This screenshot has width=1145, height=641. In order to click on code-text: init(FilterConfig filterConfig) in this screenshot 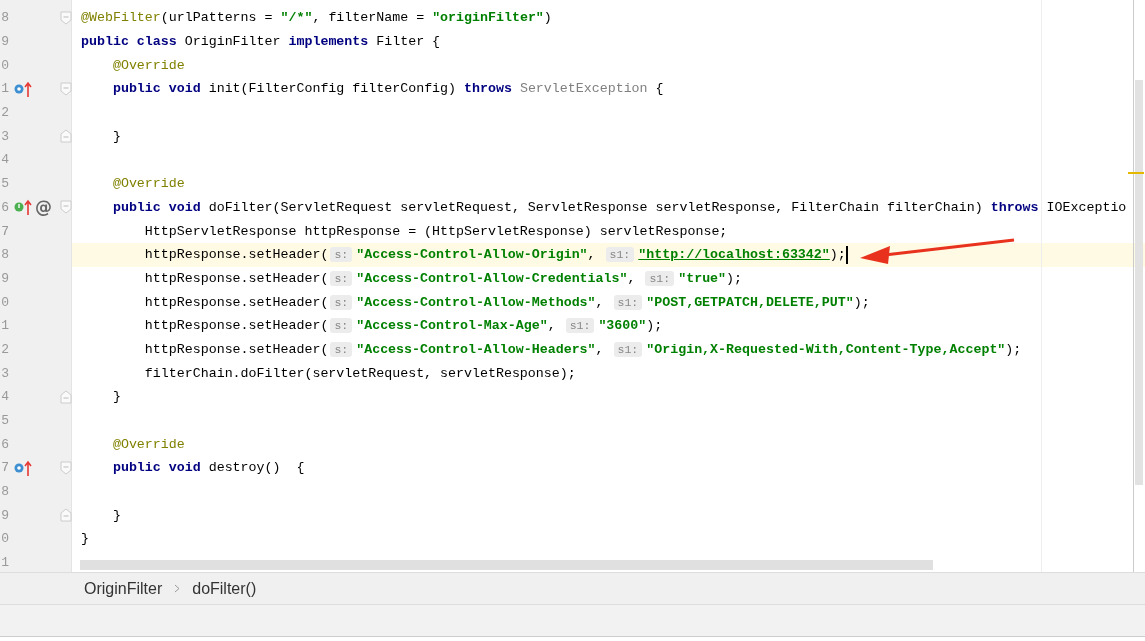, I will do `click(332, 89)`.